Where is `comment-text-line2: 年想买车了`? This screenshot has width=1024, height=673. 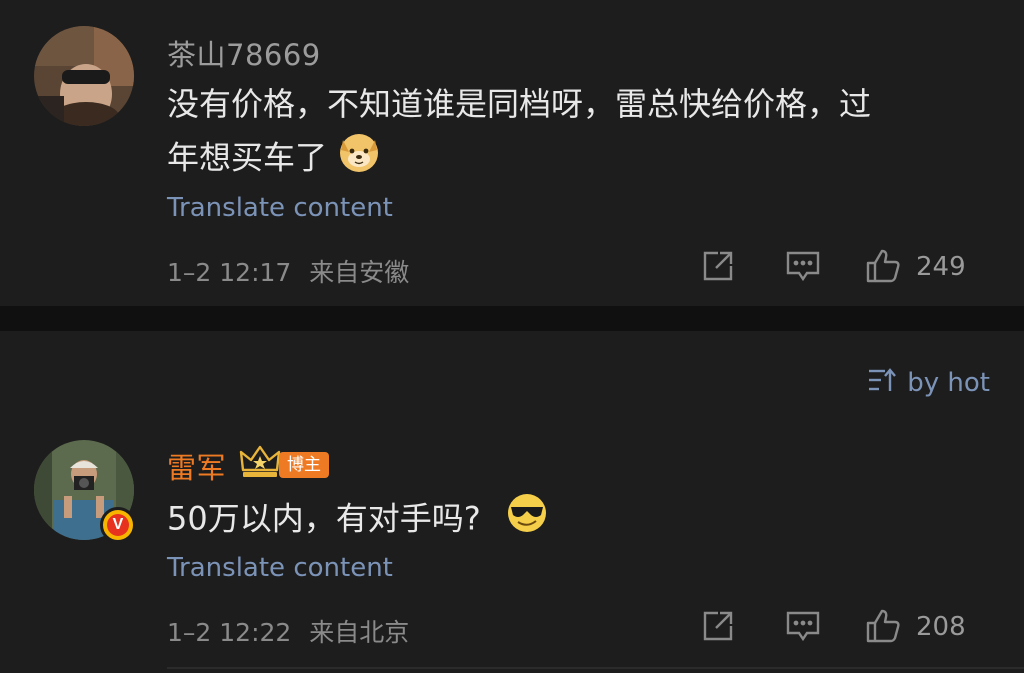
comment-text-line2: 年想买车了 is located at coordinates (247, 157).